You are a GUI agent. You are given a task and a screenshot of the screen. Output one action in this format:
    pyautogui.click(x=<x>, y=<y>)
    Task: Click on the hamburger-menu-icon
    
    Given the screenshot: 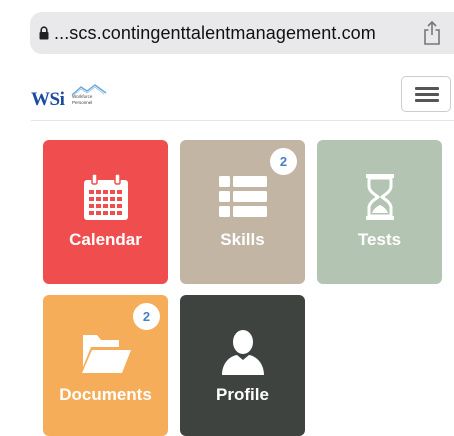 What is the action you would take?
    pyautogui.click(x=427, y=88)
    